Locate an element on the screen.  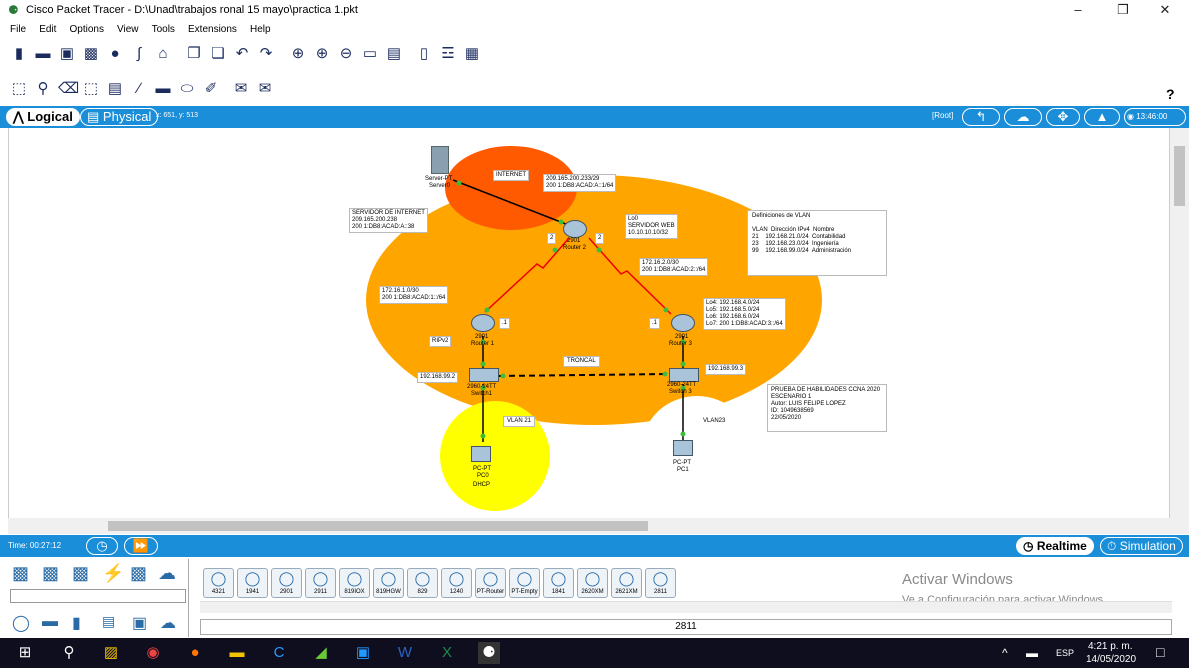
maximize-button: ❐ is located at coordinates (1123, 11).